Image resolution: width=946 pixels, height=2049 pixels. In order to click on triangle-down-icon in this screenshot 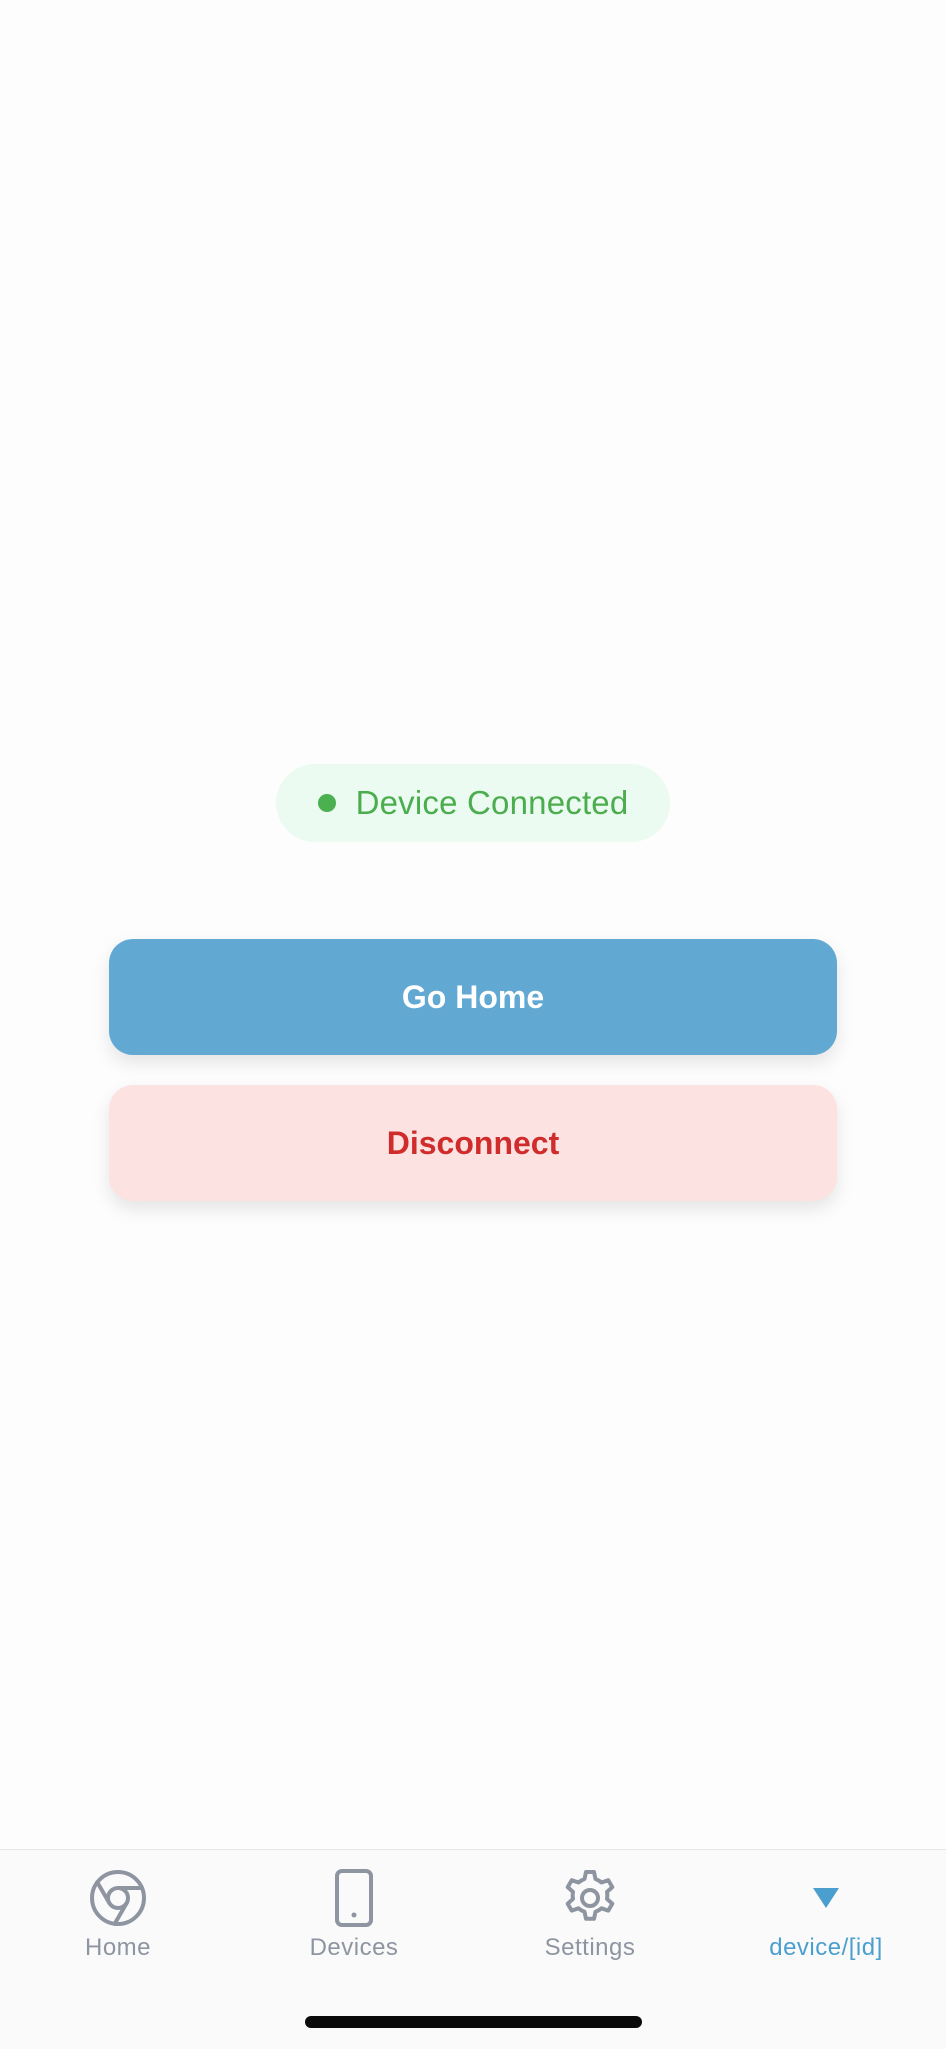, I will do `click(826, 1898)`.